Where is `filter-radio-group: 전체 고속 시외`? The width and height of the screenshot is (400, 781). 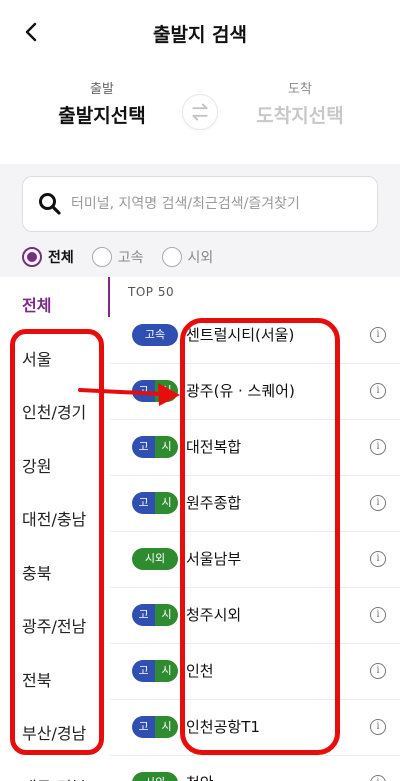
filter-radio-group: 전체 고속 시외 is located at coordinates (126, 257).